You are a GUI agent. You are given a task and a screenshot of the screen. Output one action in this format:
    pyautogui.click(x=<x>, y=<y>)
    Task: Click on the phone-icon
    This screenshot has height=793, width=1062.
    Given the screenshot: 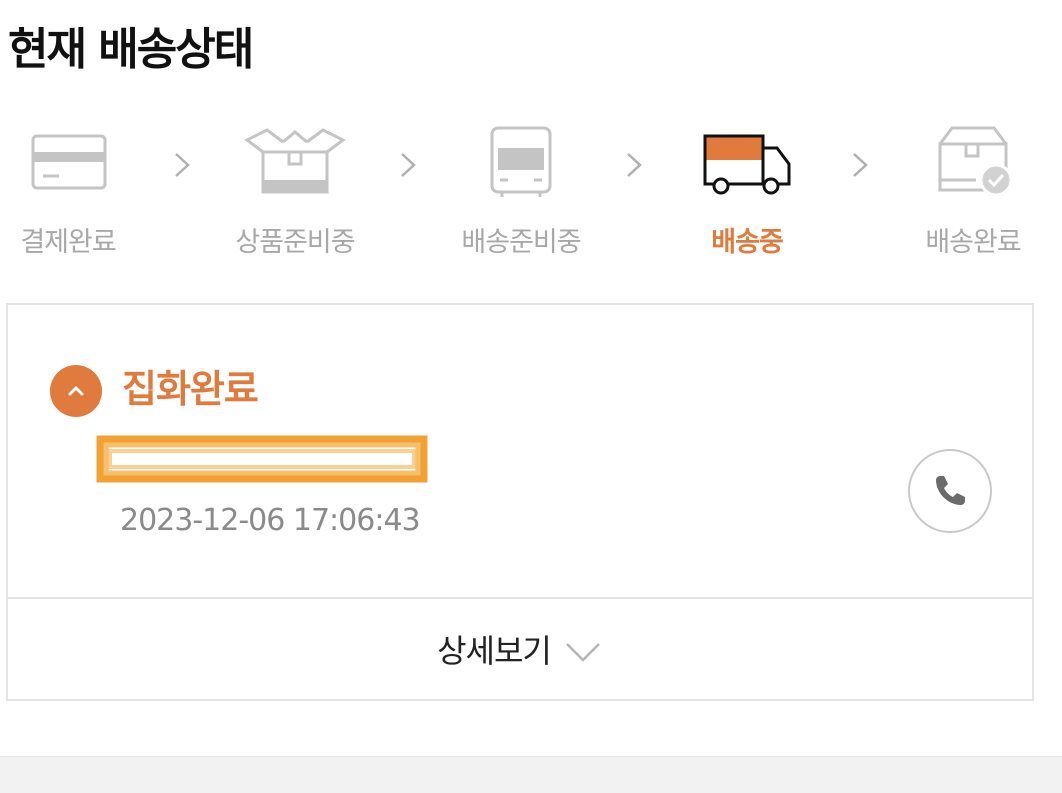 What is the action you would take?
    pyautogui.click(x=950, y=490)
    